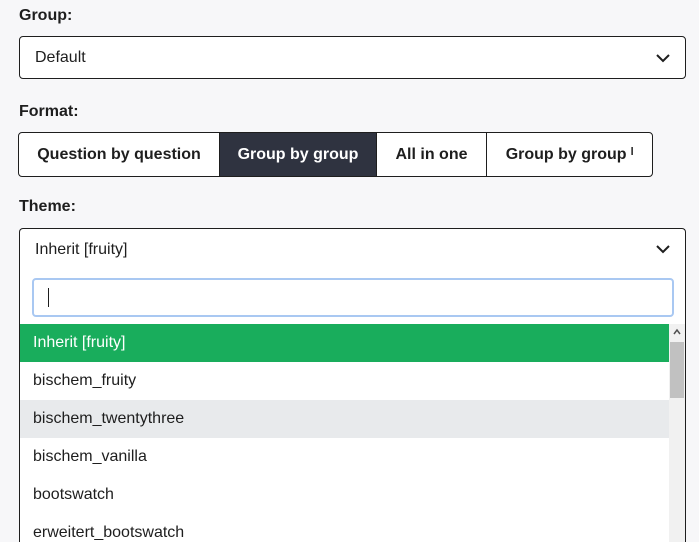 This screenshot has width=699, height=542. Describe the element at coordinates (345, 381) in the screenshot. I see `theme-option: bischem_fruity` at that location.